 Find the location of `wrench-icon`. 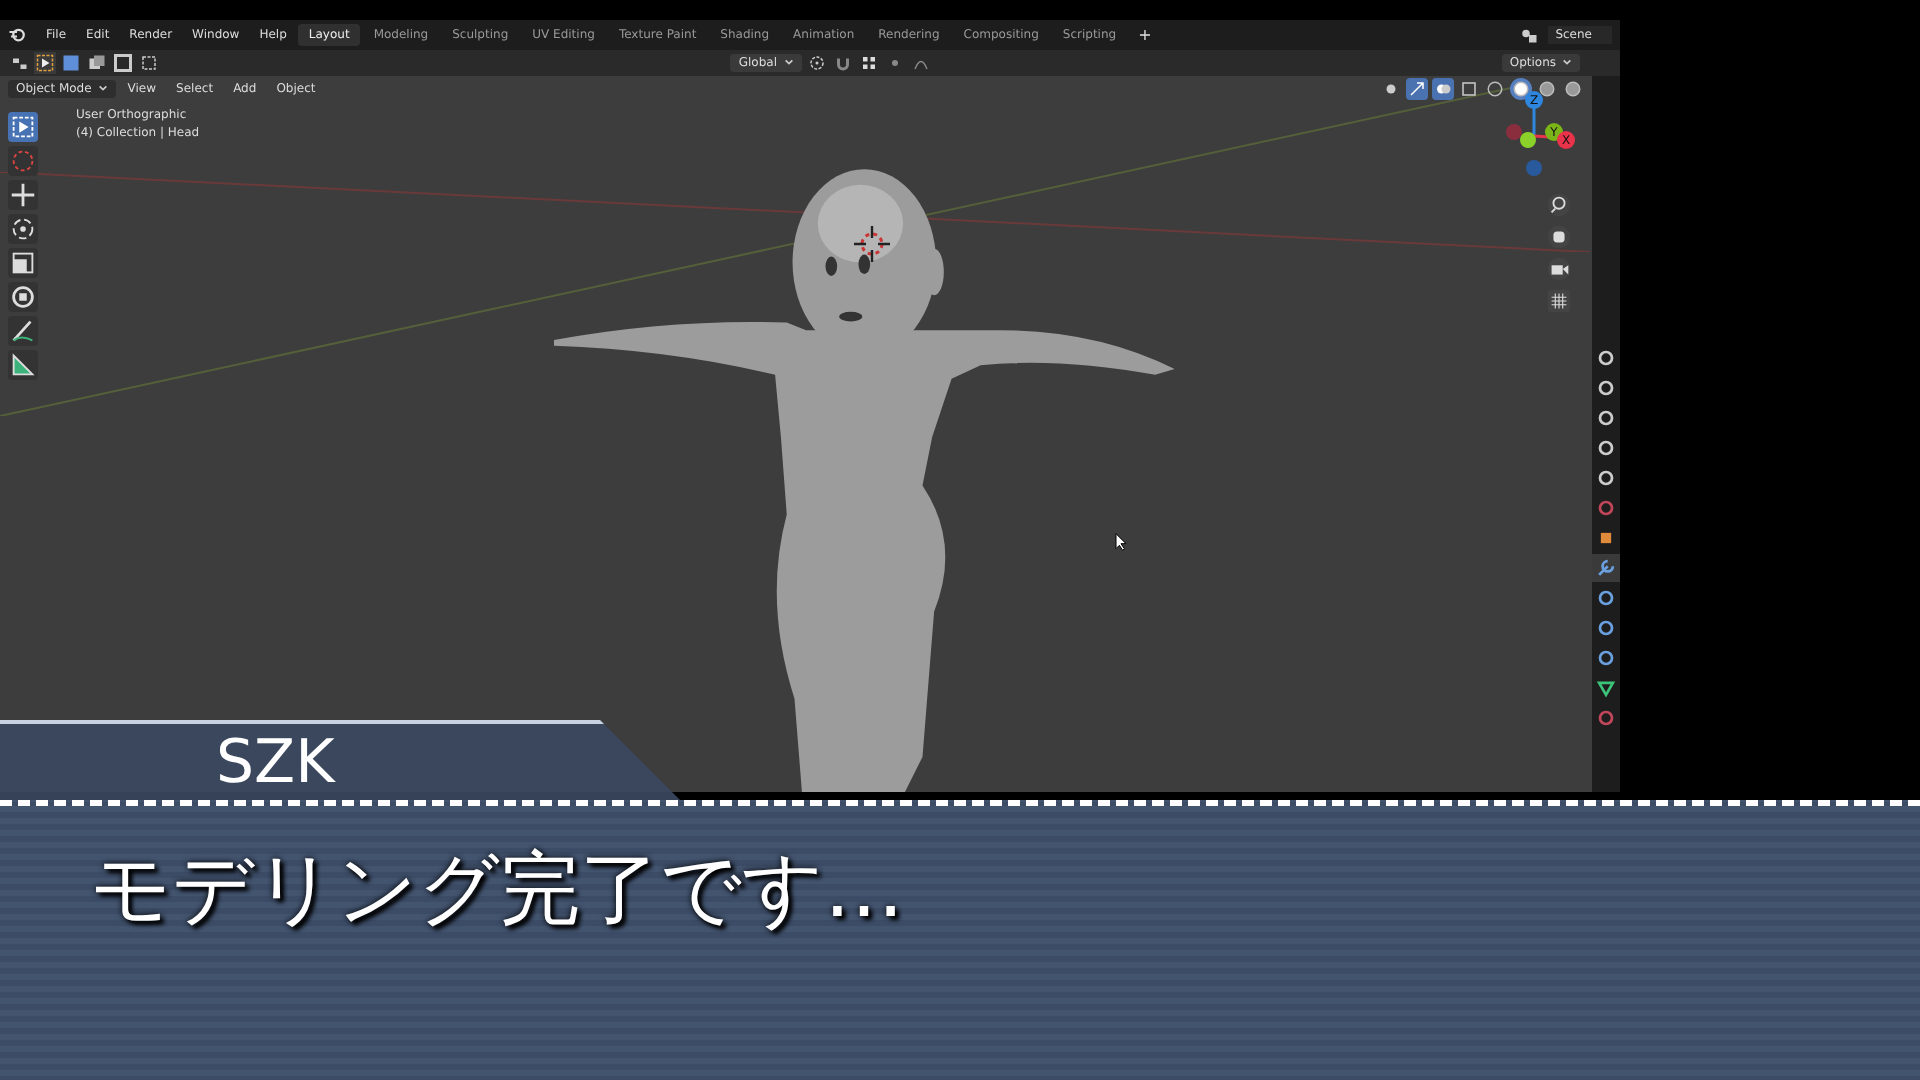

wrench-icon is located at coordinates (1606, 568).